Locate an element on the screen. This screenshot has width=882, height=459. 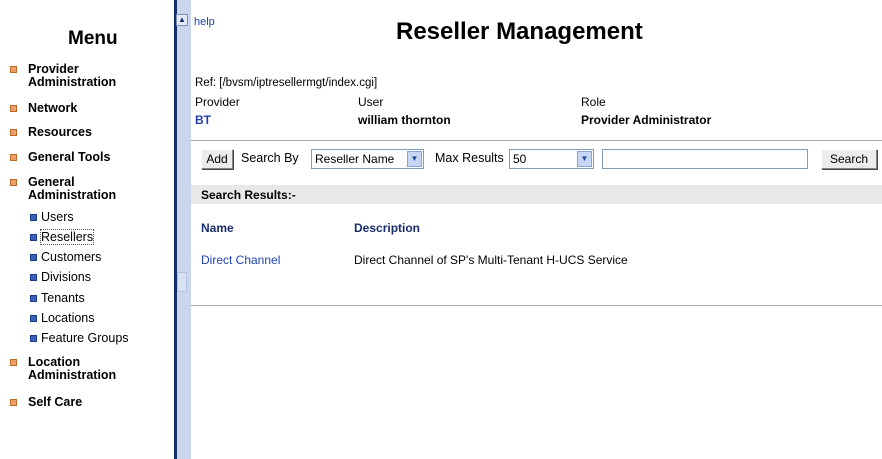
role-label: Role is located at coordinates (593, 102).